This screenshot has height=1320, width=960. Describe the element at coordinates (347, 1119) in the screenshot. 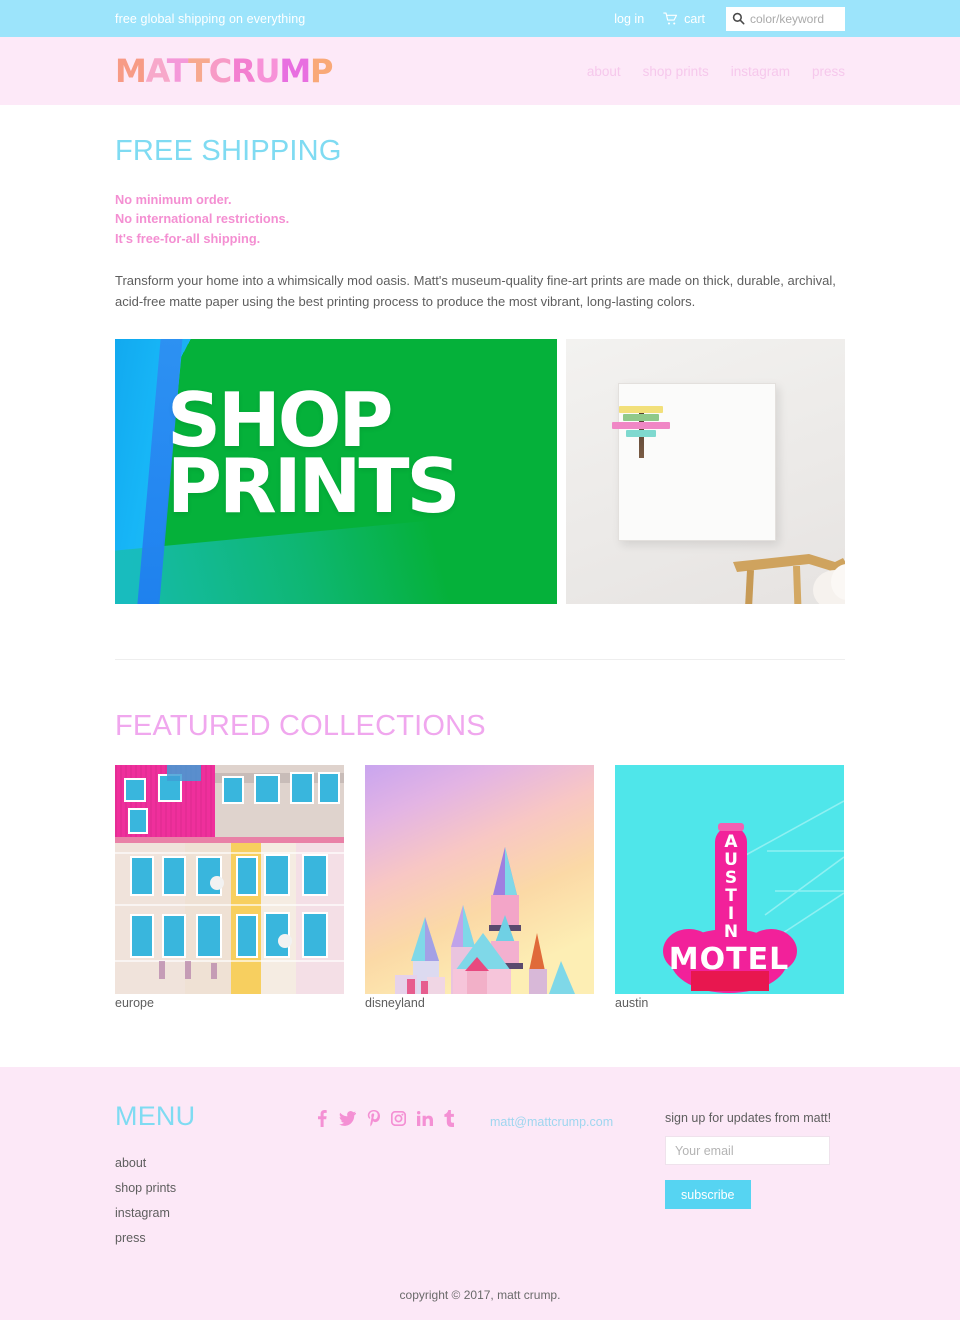

I see `twitter-icon` at that location.